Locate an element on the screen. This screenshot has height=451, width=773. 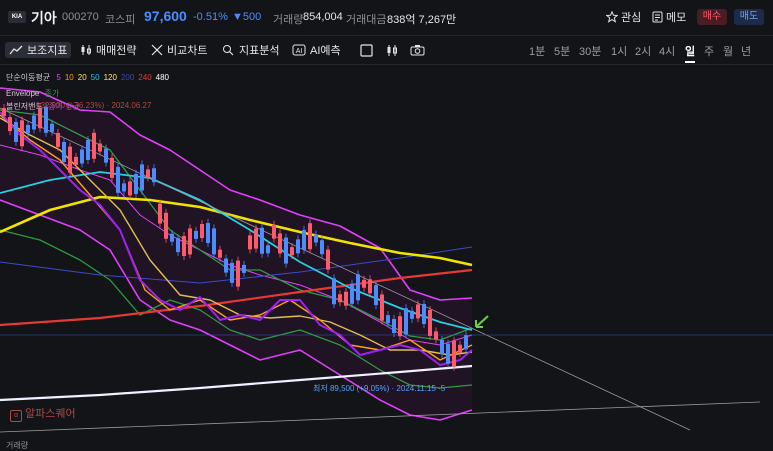
period-5min: 5분 is located at coordinates (562, 51).